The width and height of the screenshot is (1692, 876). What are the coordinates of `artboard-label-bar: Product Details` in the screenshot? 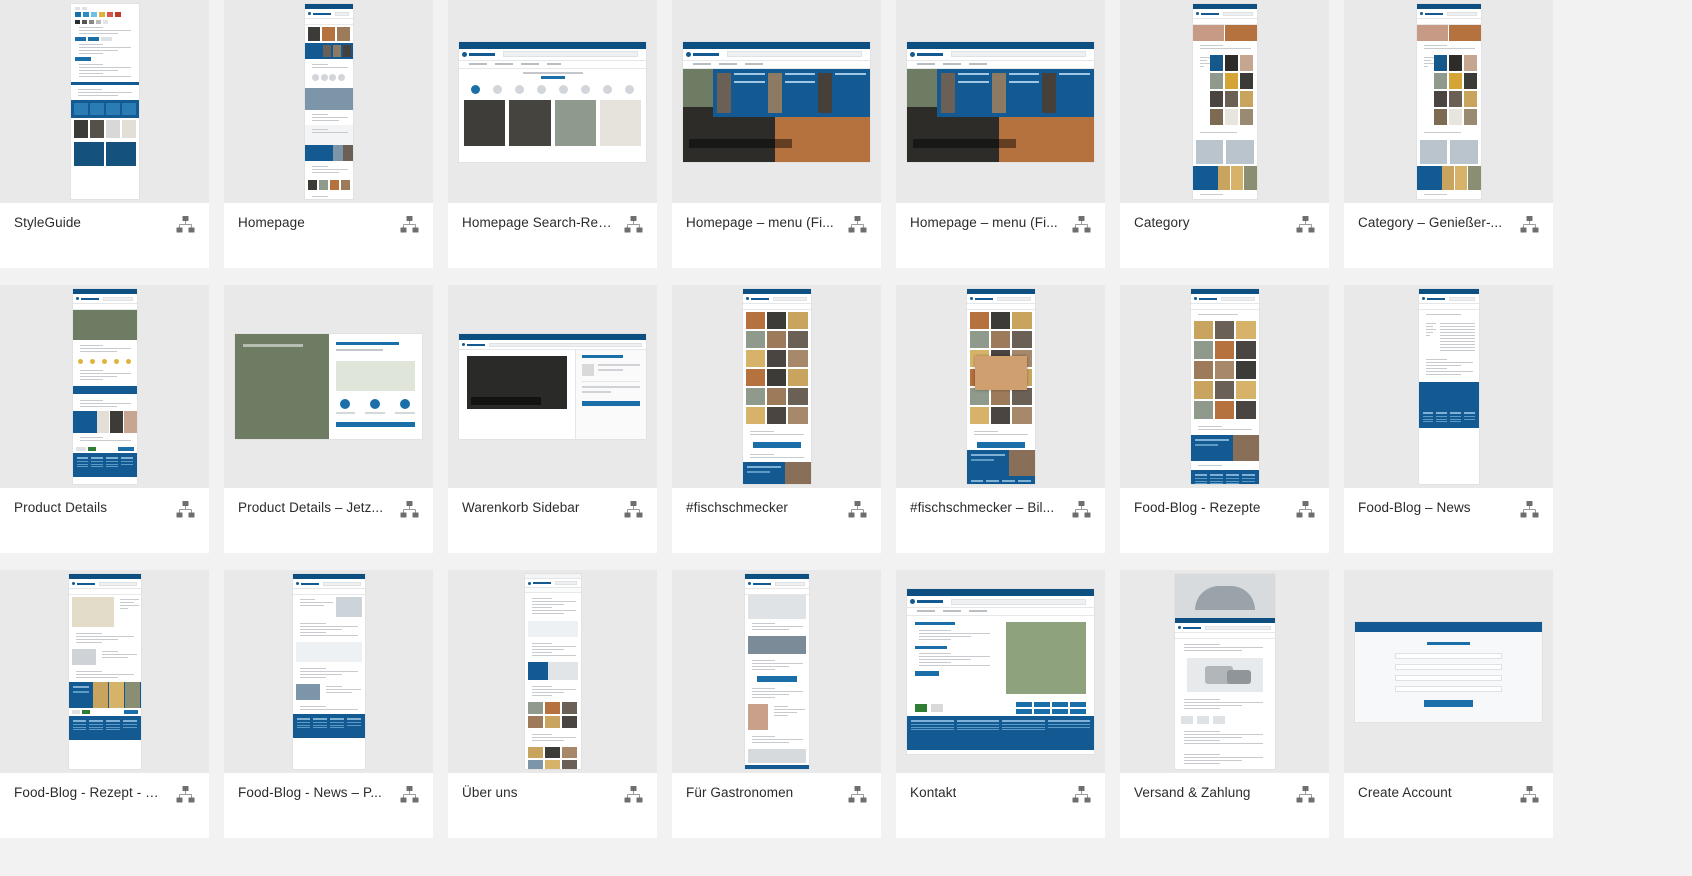 It's located at (104, 520).